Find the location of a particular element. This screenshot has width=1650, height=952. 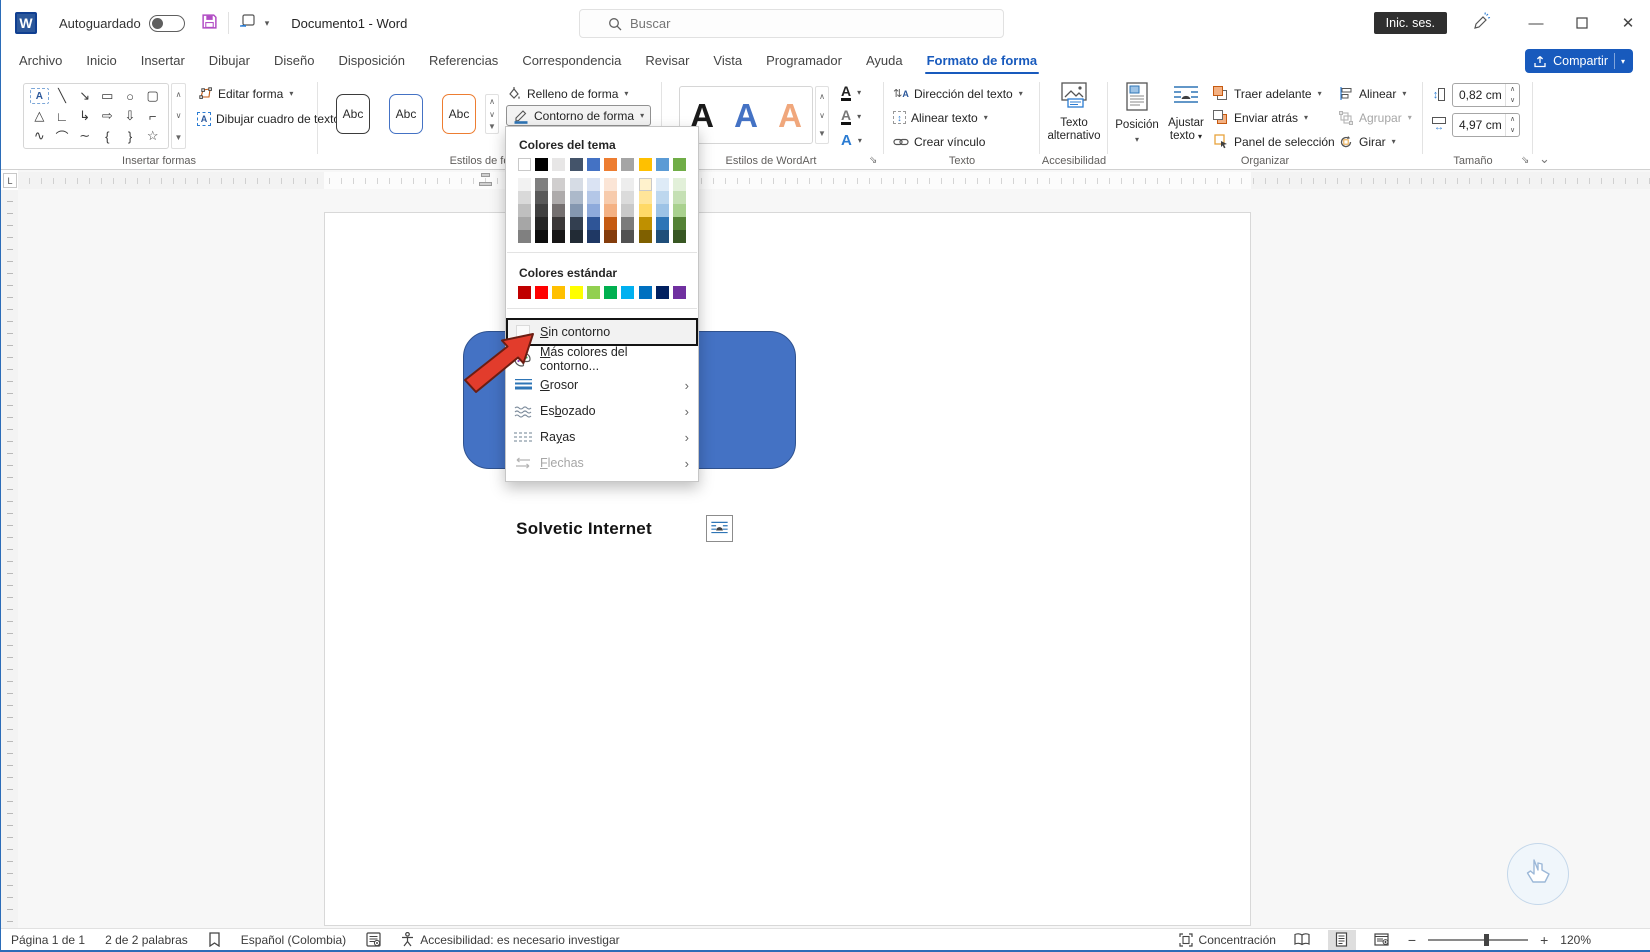

elbow-arrow-connector-shape-icon: ↳ is located at coordinates (84, 116).